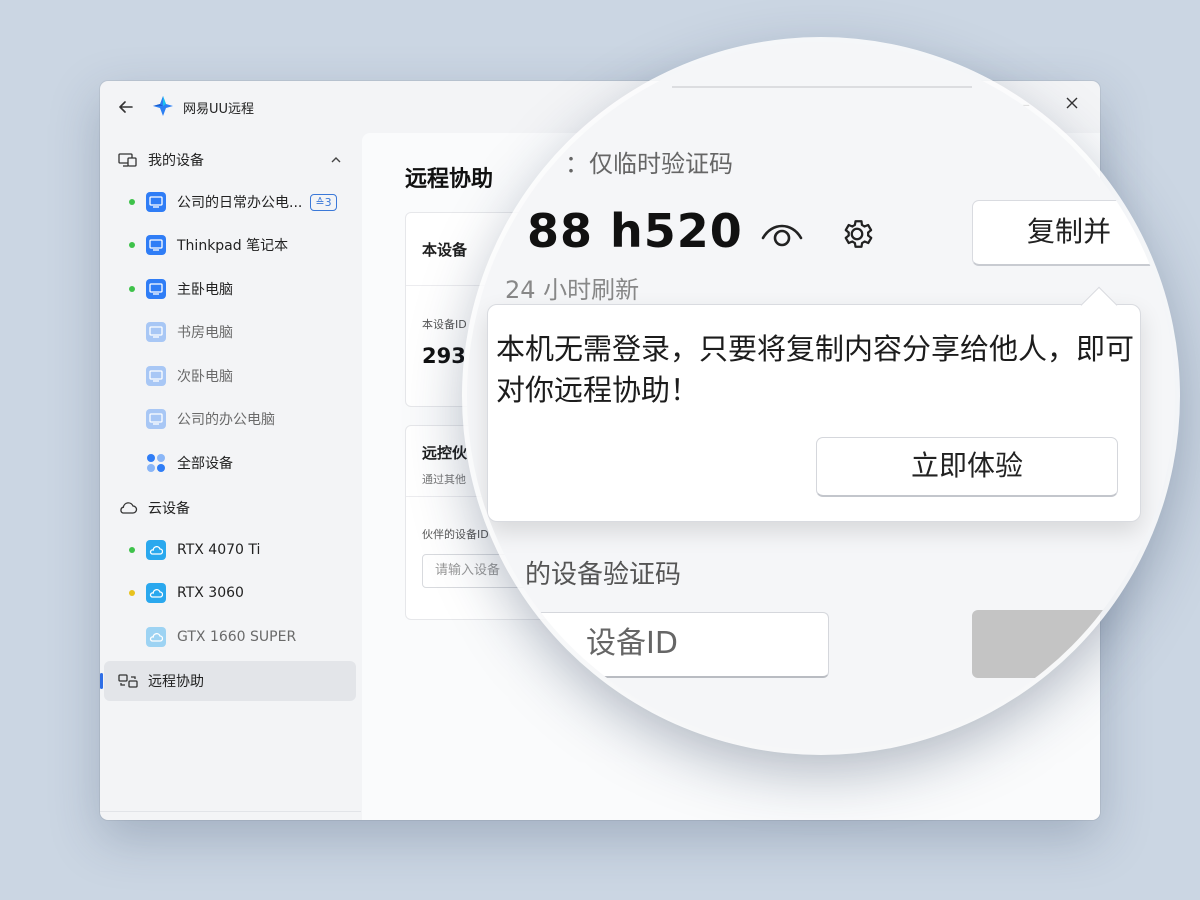 This screenshot has width=1200, height=900. I want to click on tooltip-popover: 本机无需登录，只要将复制内容分享给他人，即可对你远程协助！ 立即体验, so click(814, 404).